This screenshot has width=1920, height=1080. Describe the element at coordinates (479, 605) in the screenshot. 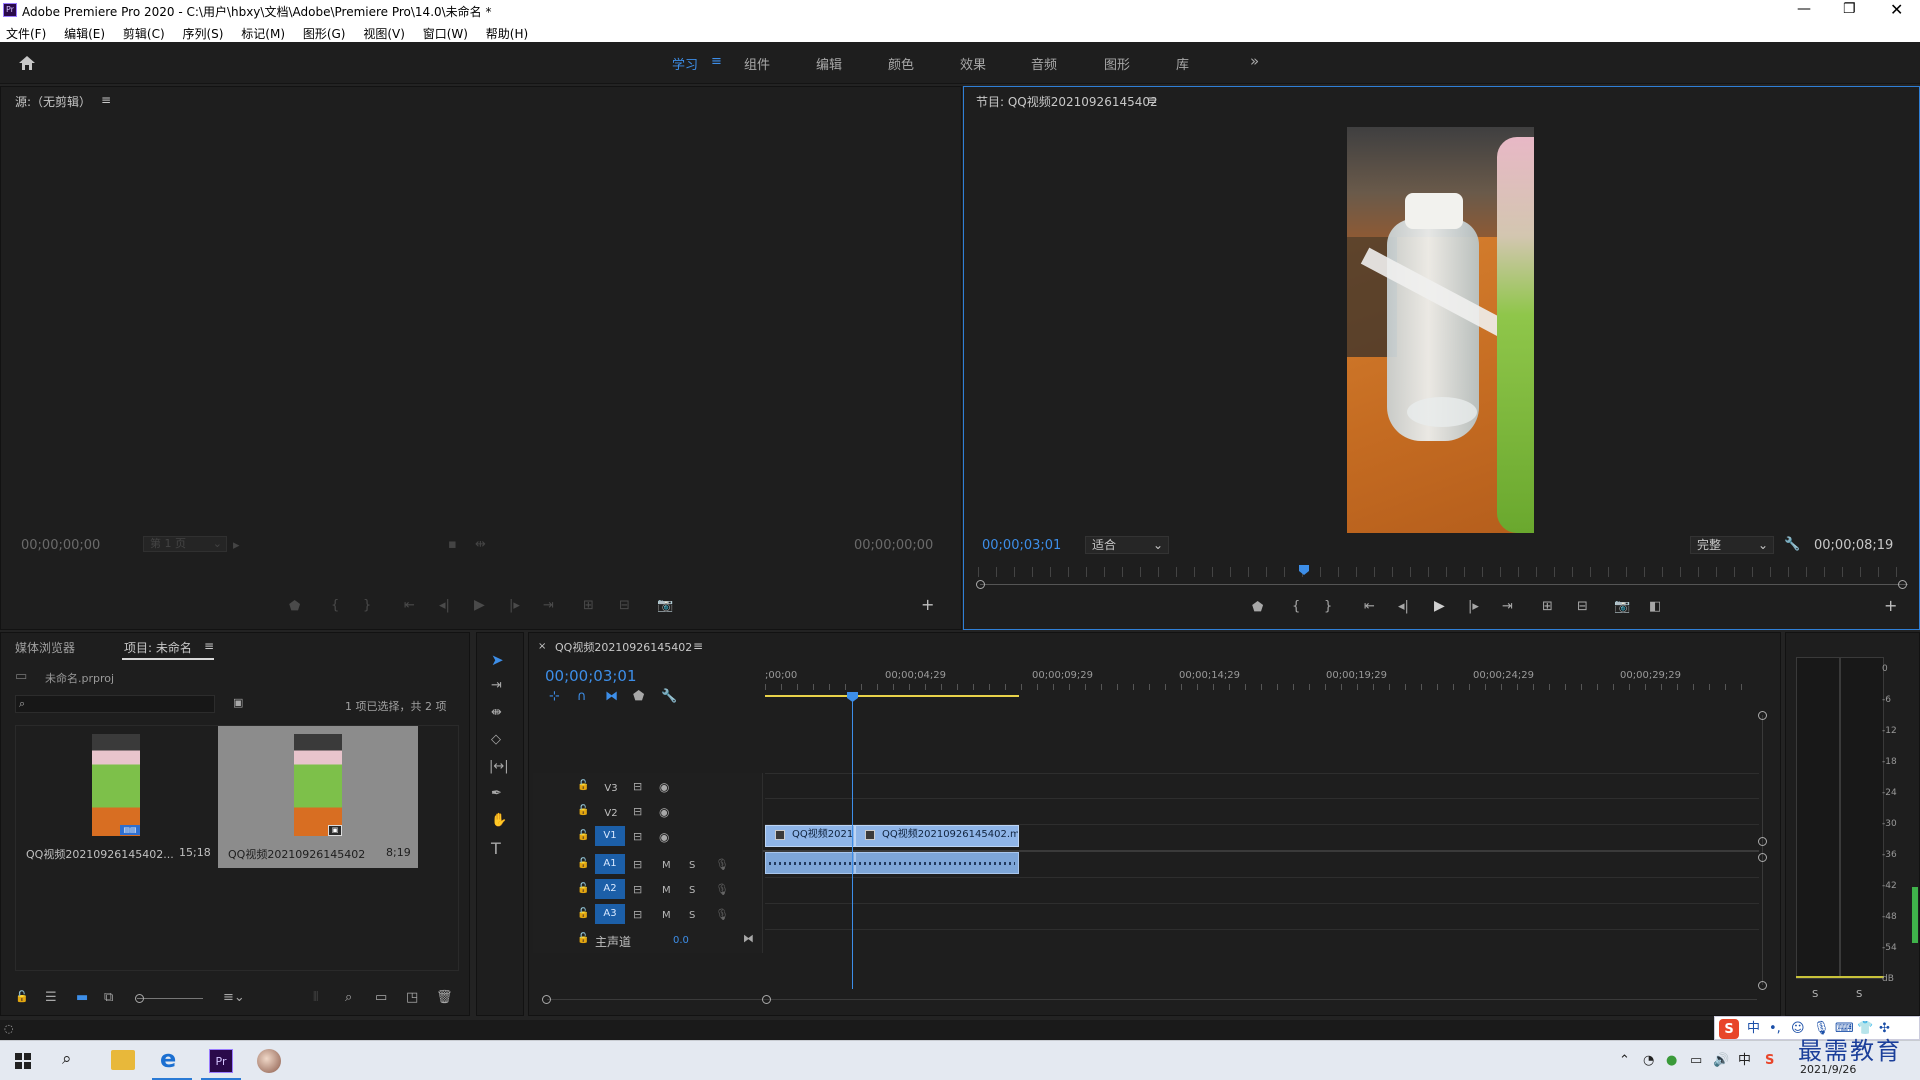

I see `source-play-icon: ▶` at that location.